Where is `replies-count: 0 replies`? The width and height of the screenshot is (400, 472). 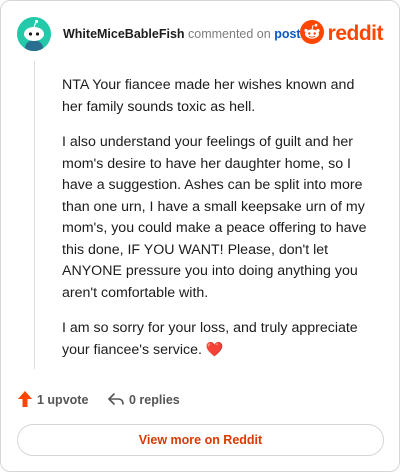
replies-count: 0 replies is located at coordinates (154, 400).